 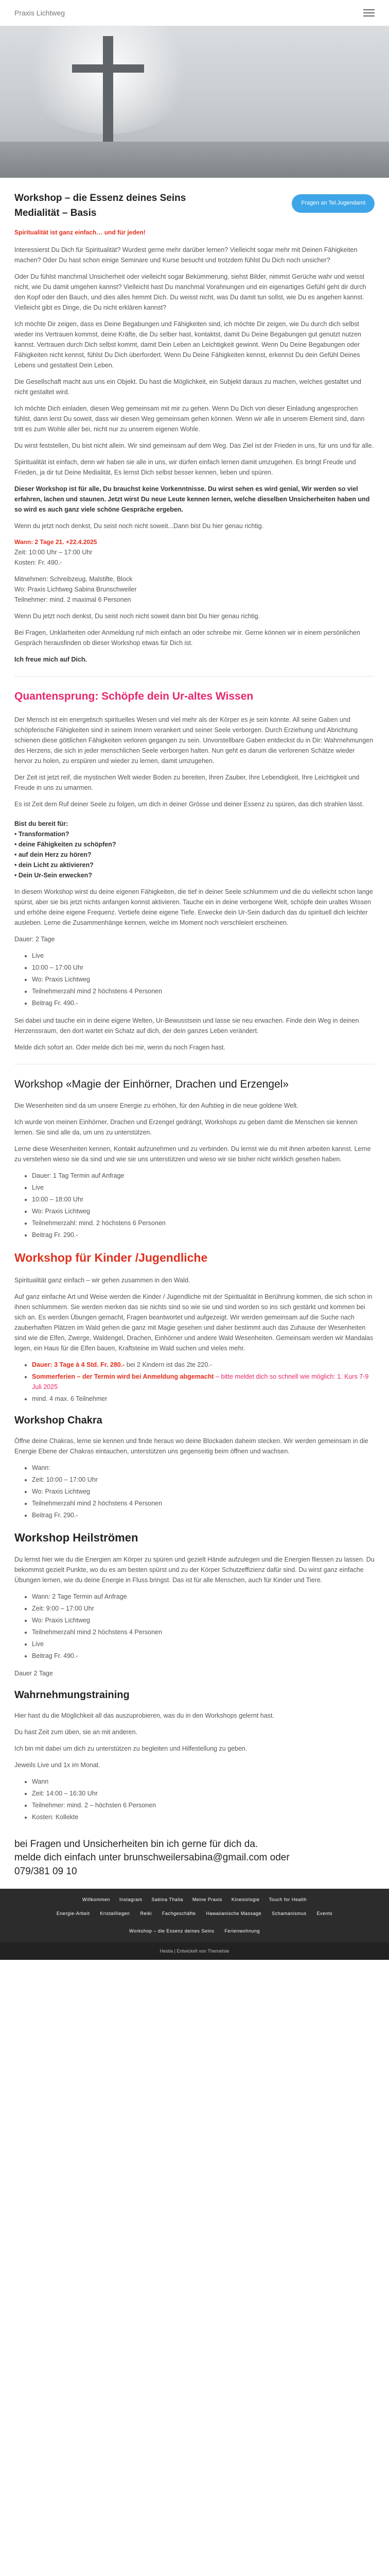 I want to click on question-item: • deine Fähigkeiten zu schöpfen?, so click(x=65, y=844).